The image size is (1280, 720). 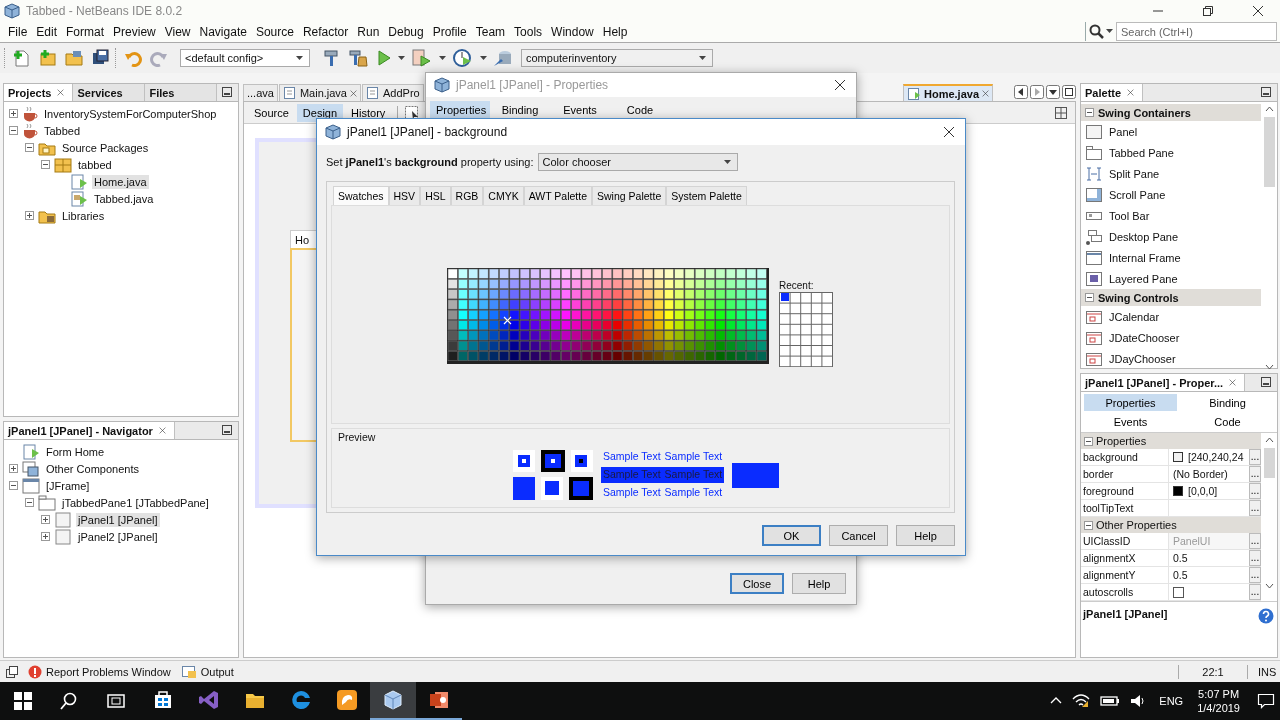 I want to click on section-header: Swing Containers, so click(x=1171, y=112).